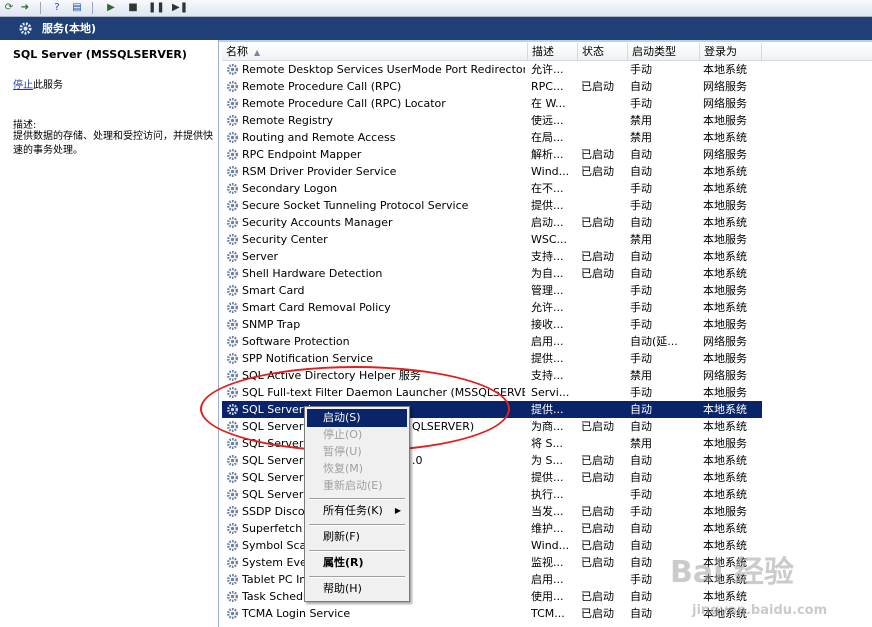 The height and width of the screenshot is (627, 872). I want to click on submenu-arrow-icon: ▶, so click(397, 510).